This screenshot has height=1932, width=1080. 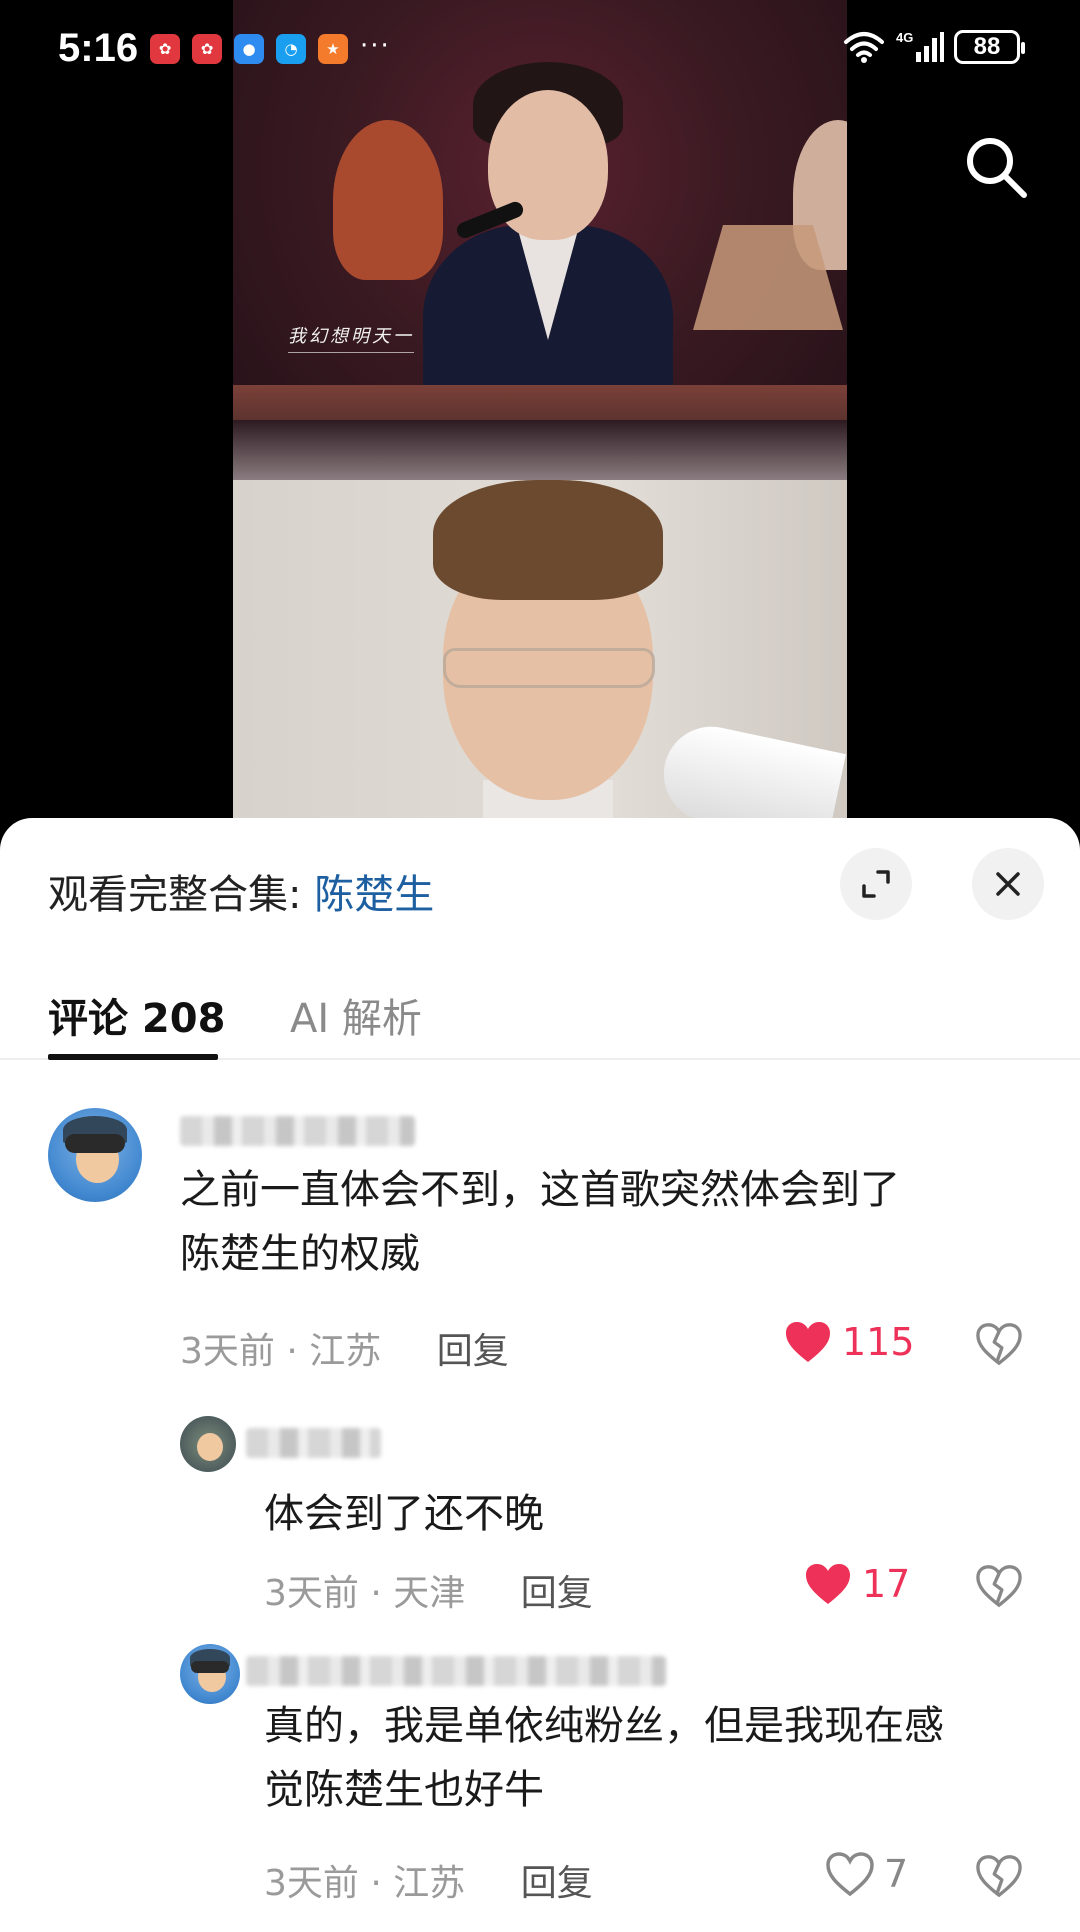 I want to click on status-bar: 5:16 ✿ ✿ ● ◔ ★ ··· 4G 88, so click(x=540, y=50).